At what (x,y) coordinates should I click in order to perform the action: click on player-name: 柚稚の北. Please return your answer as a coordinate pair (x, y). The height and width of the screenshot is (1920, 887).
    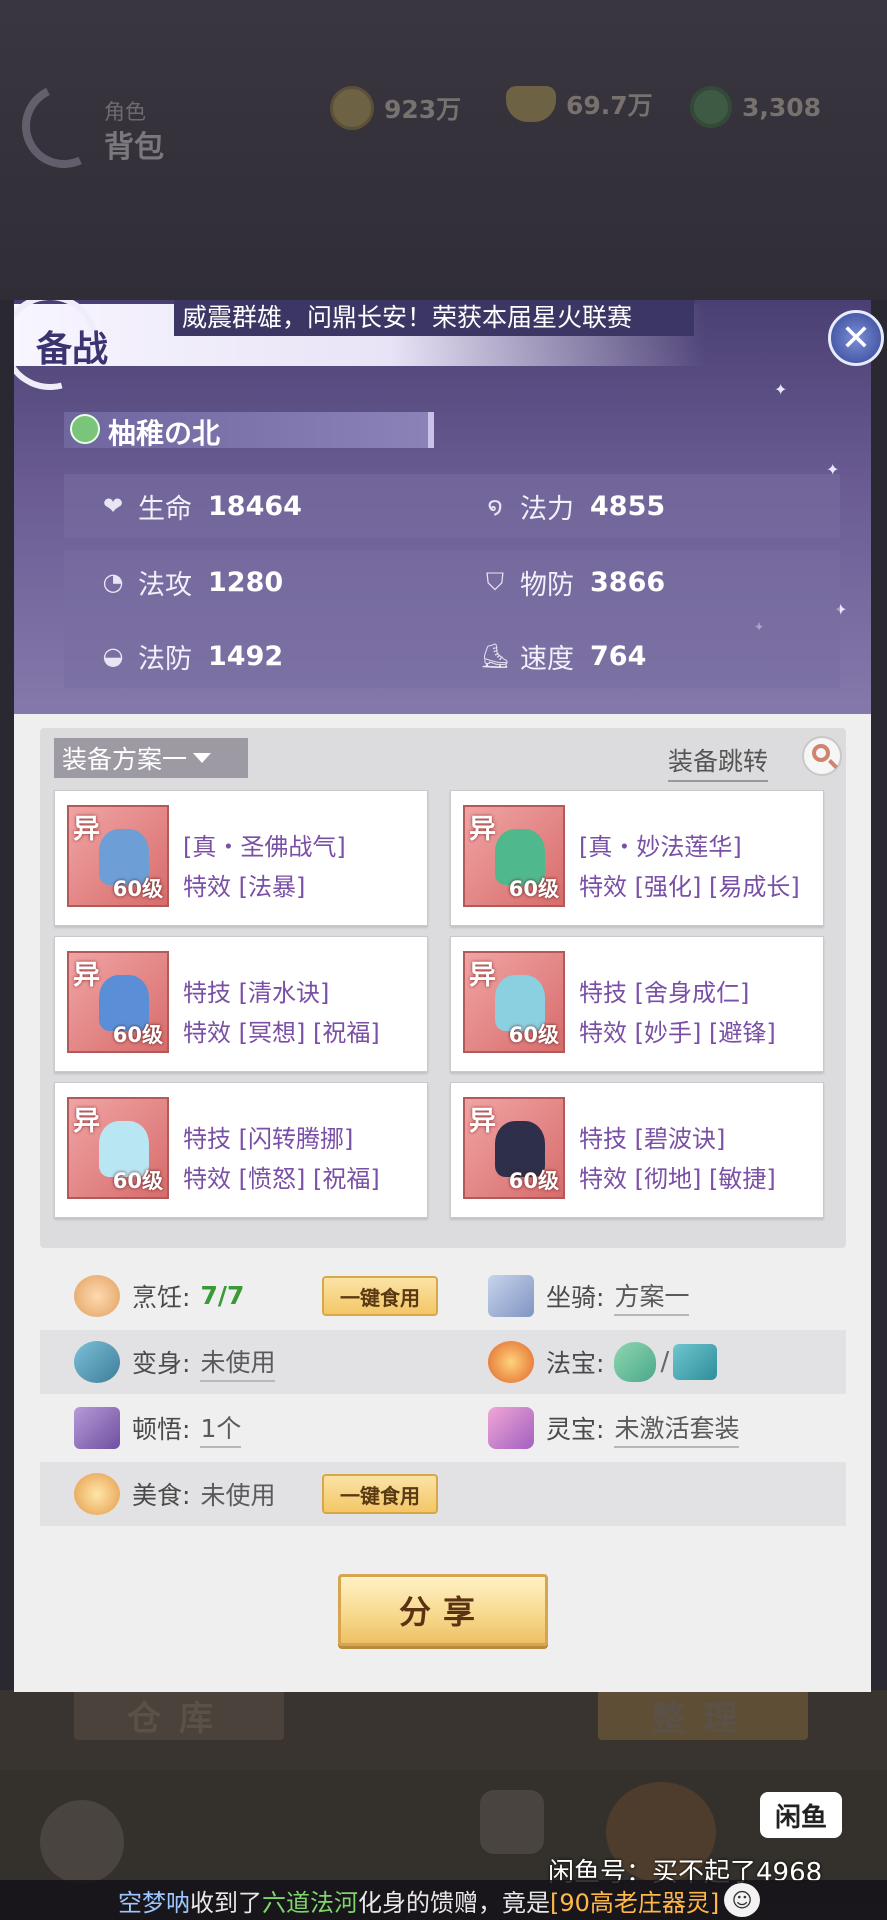
    Looking at the image, I should click on (164, 433).